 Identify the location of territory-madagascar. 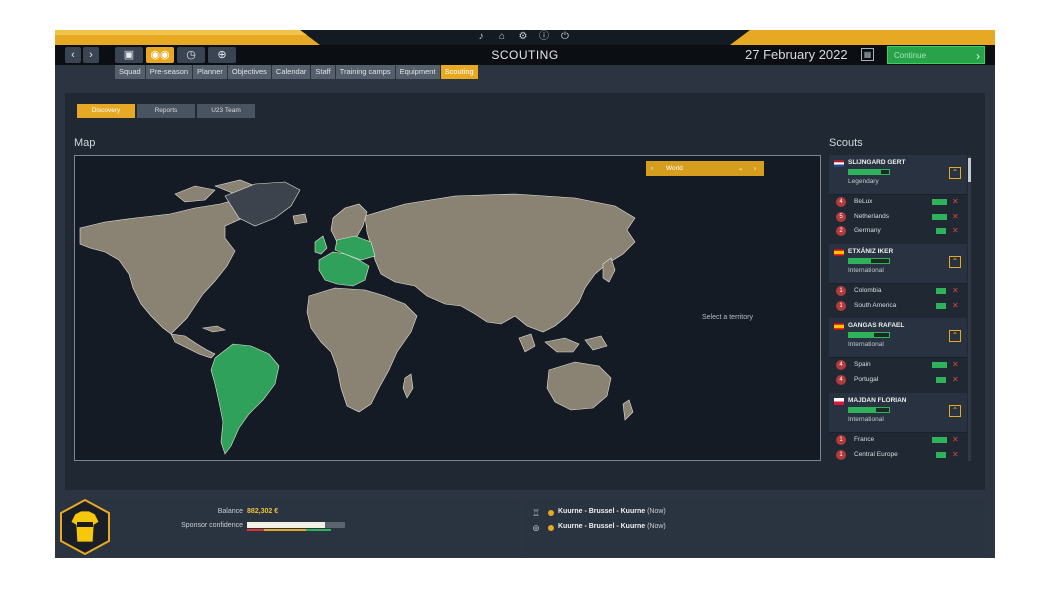
(408, 386).